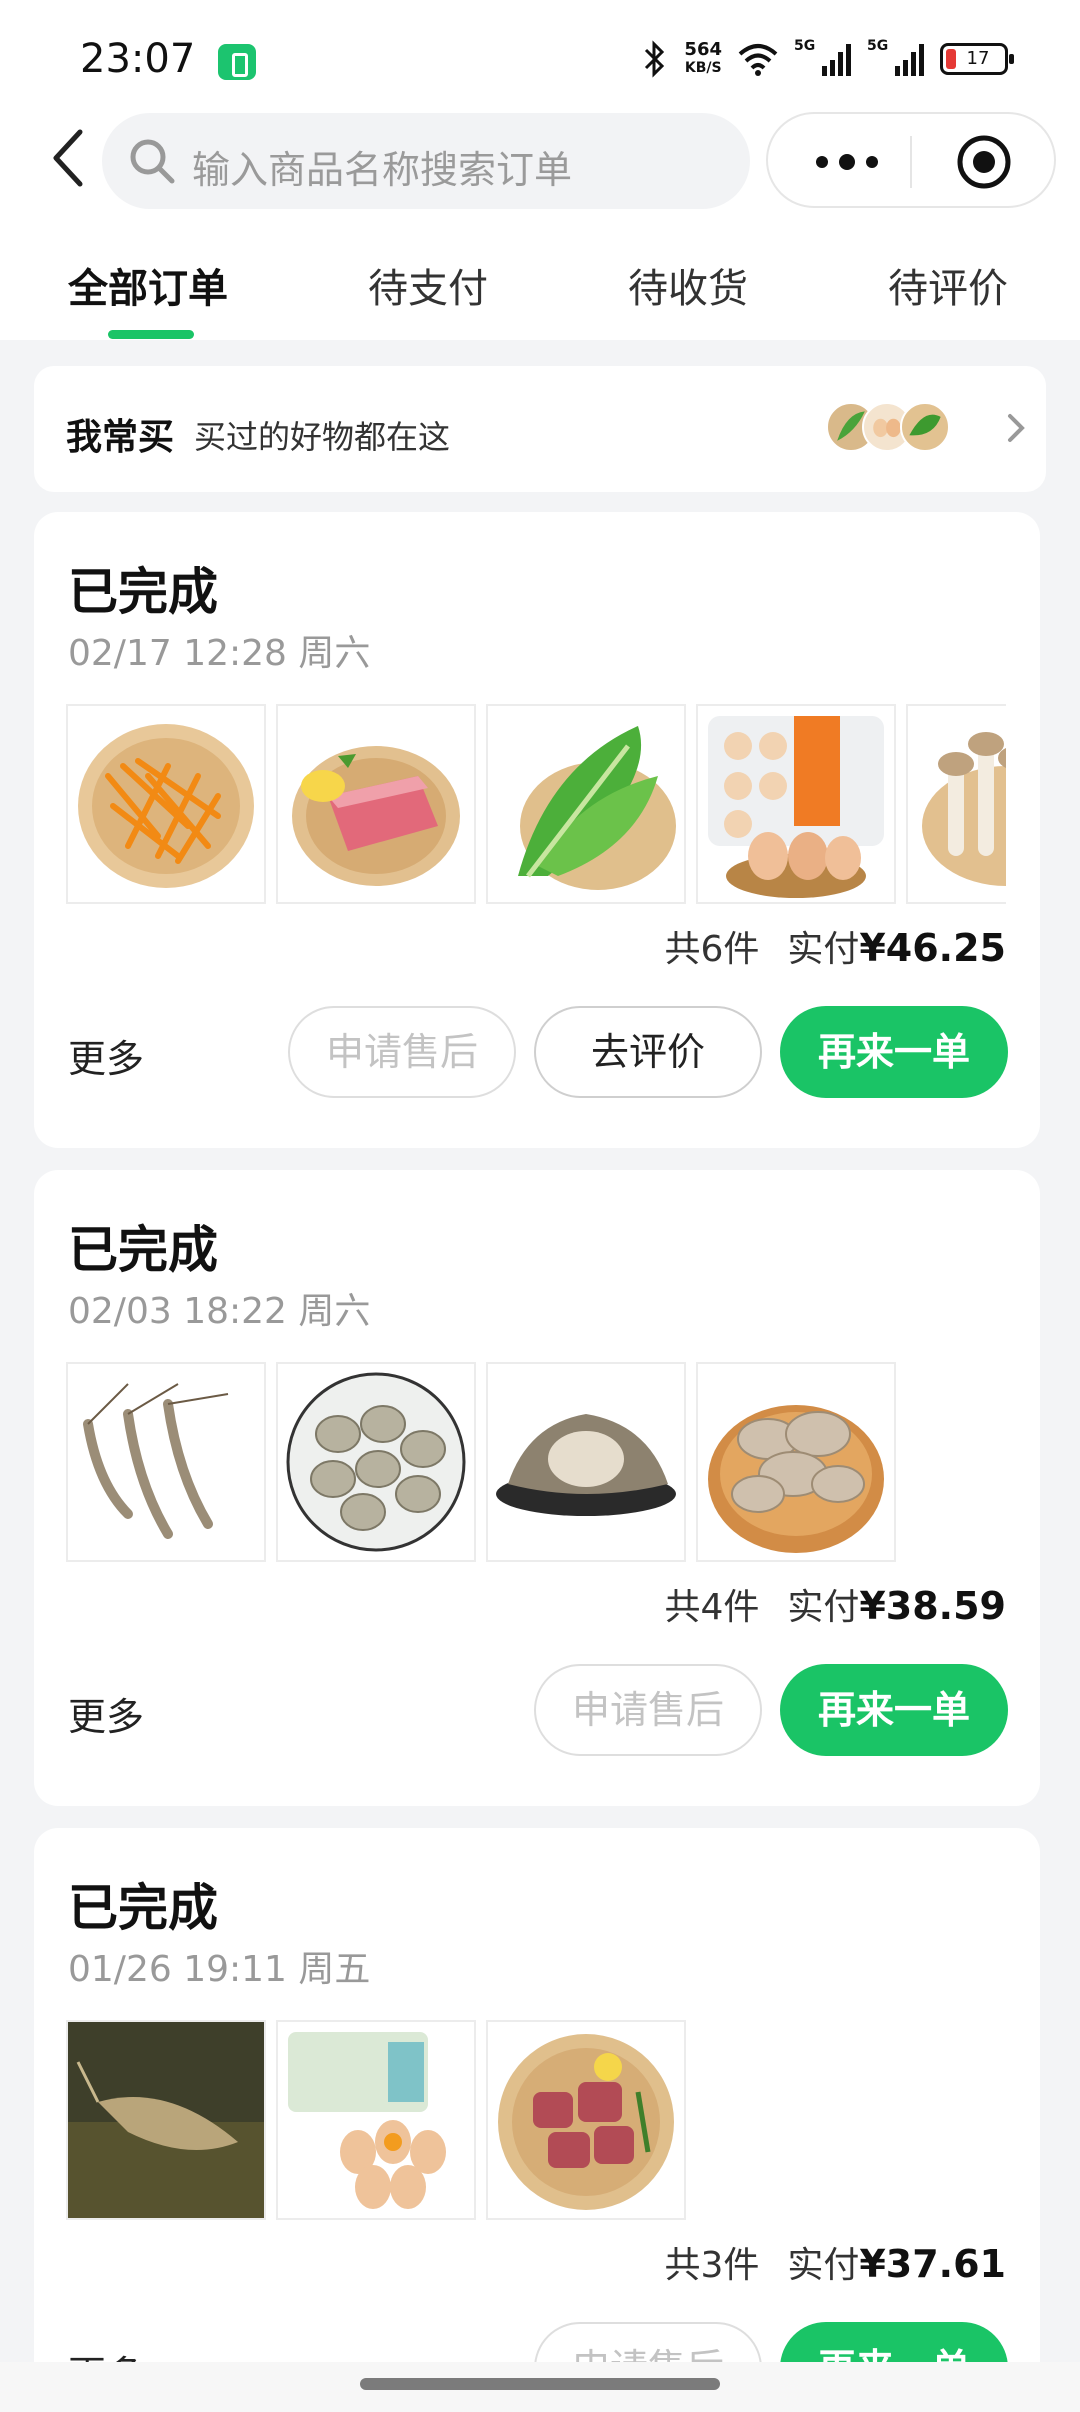 This screenshot has height=2412, width=1080. Describe the element at coordinates (805, 46) in the screenshot. I see `signal-1-label: 5G` at that location.